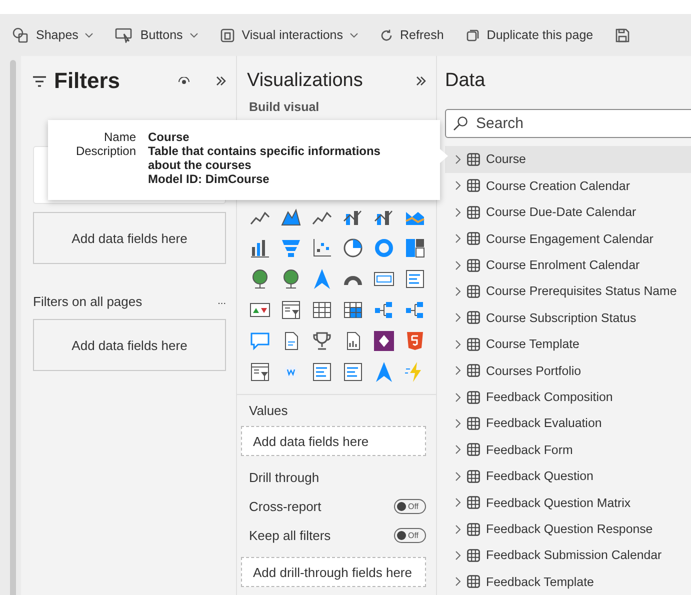 The height and width of the screenshot is (595, 691). What do you see at coordinates (415, 341) in the screenshot?
I see `shield-icon` at bounding box center [415, 341].